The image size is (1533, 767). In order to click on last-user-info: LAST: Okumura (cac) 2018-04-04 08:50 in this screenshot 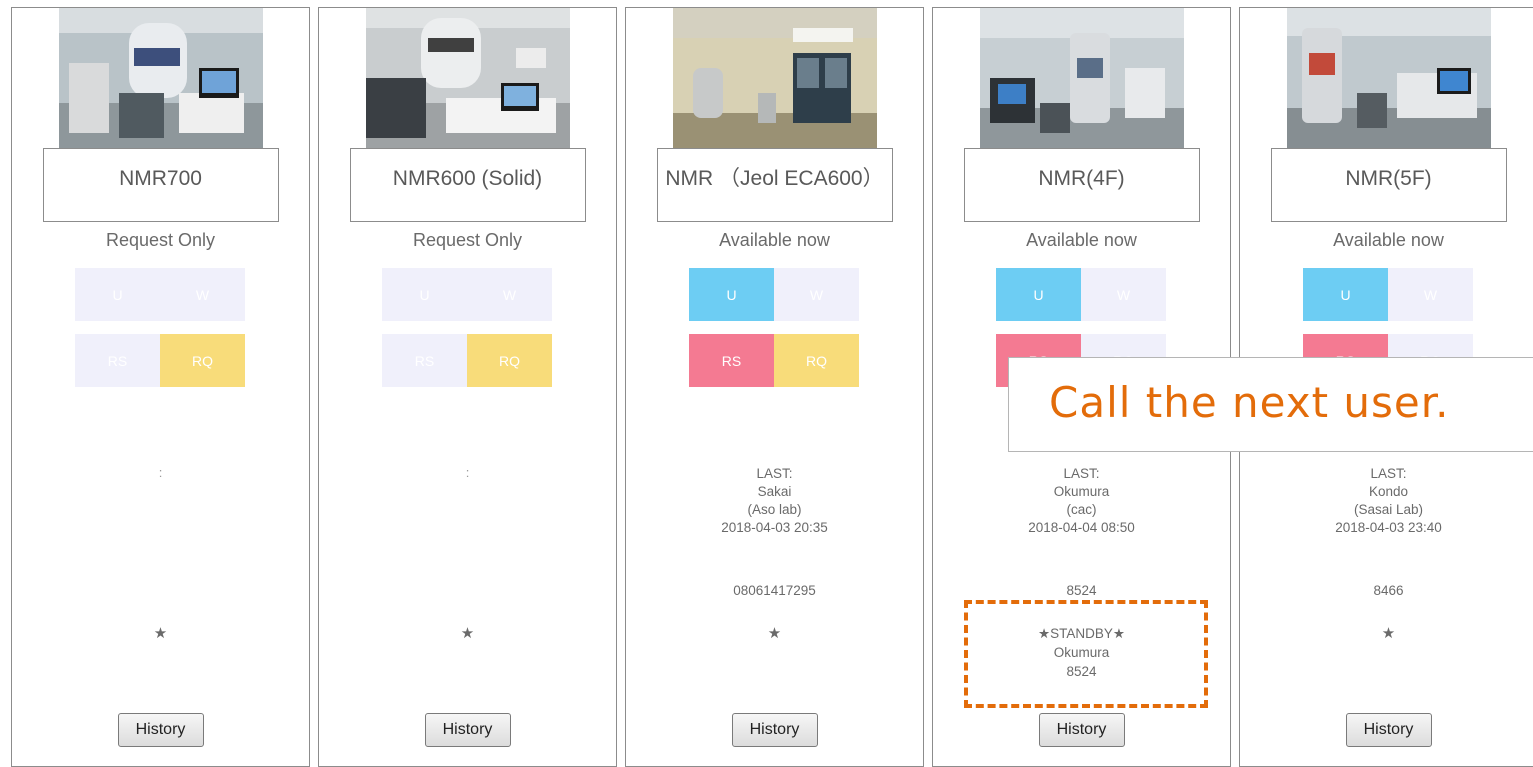, I will do `click(1081, 501)`.